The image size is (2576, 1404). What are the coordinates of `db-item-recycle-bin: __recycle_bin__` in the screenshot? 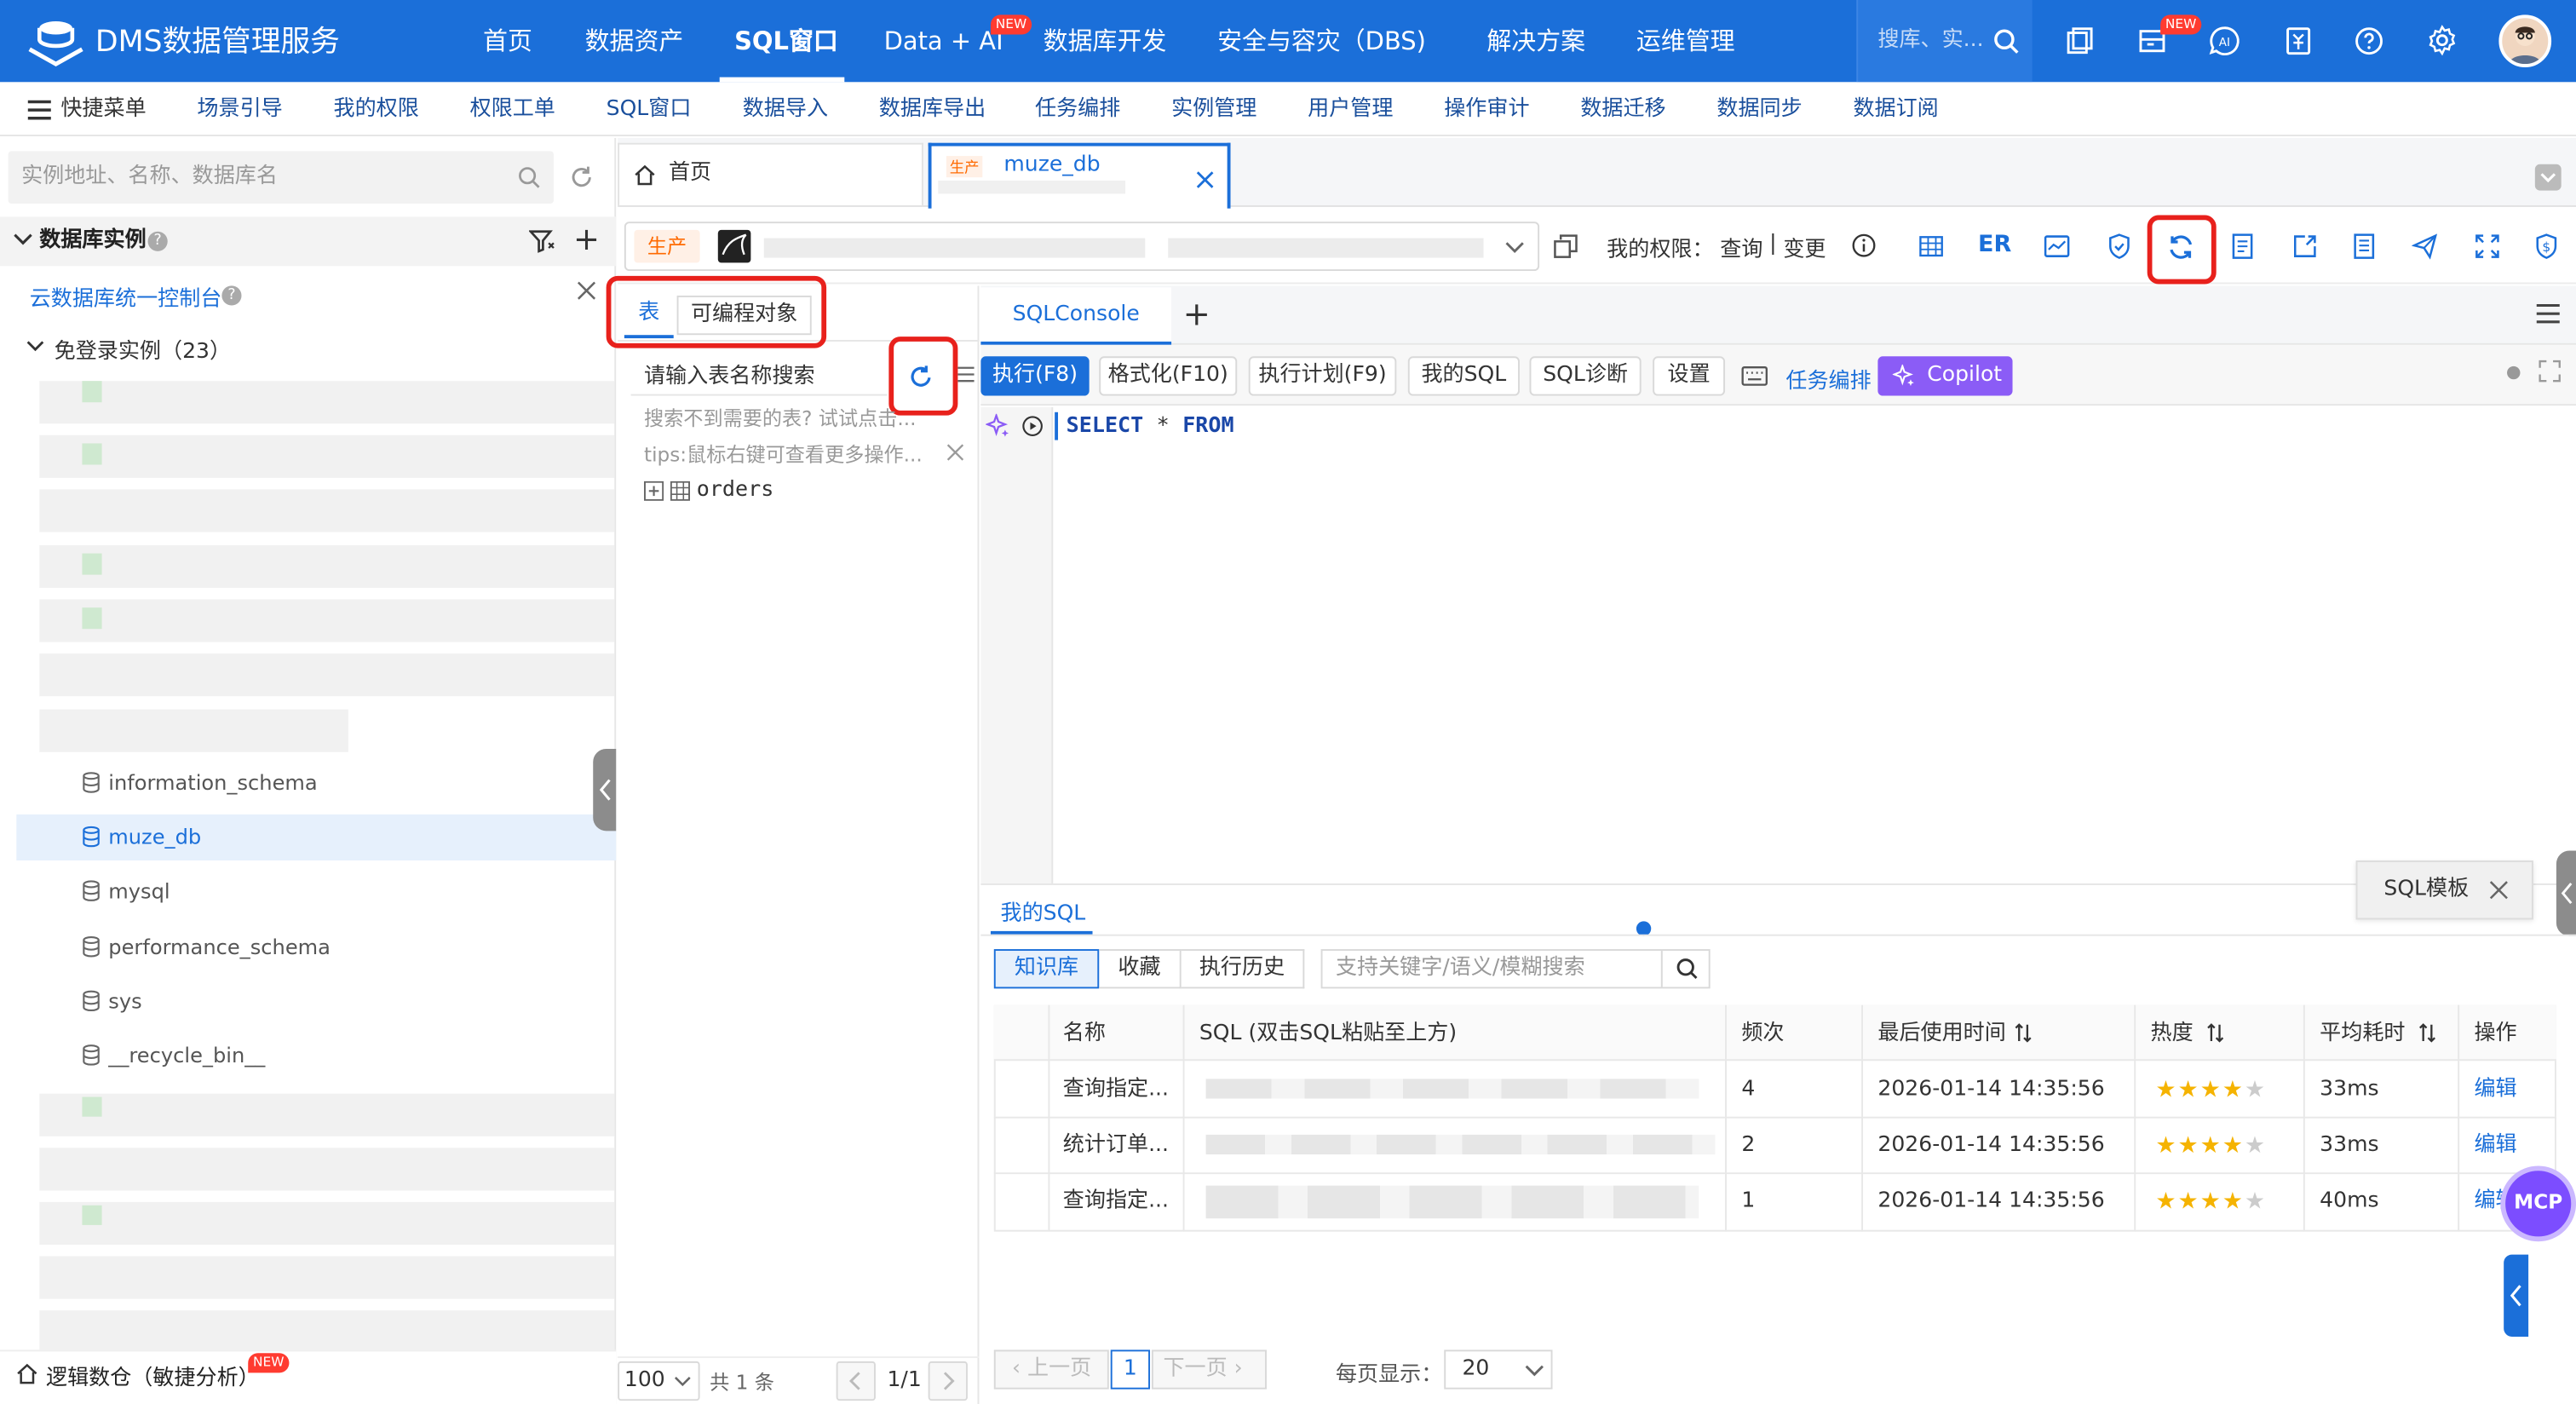 It's located at (174, 1055).